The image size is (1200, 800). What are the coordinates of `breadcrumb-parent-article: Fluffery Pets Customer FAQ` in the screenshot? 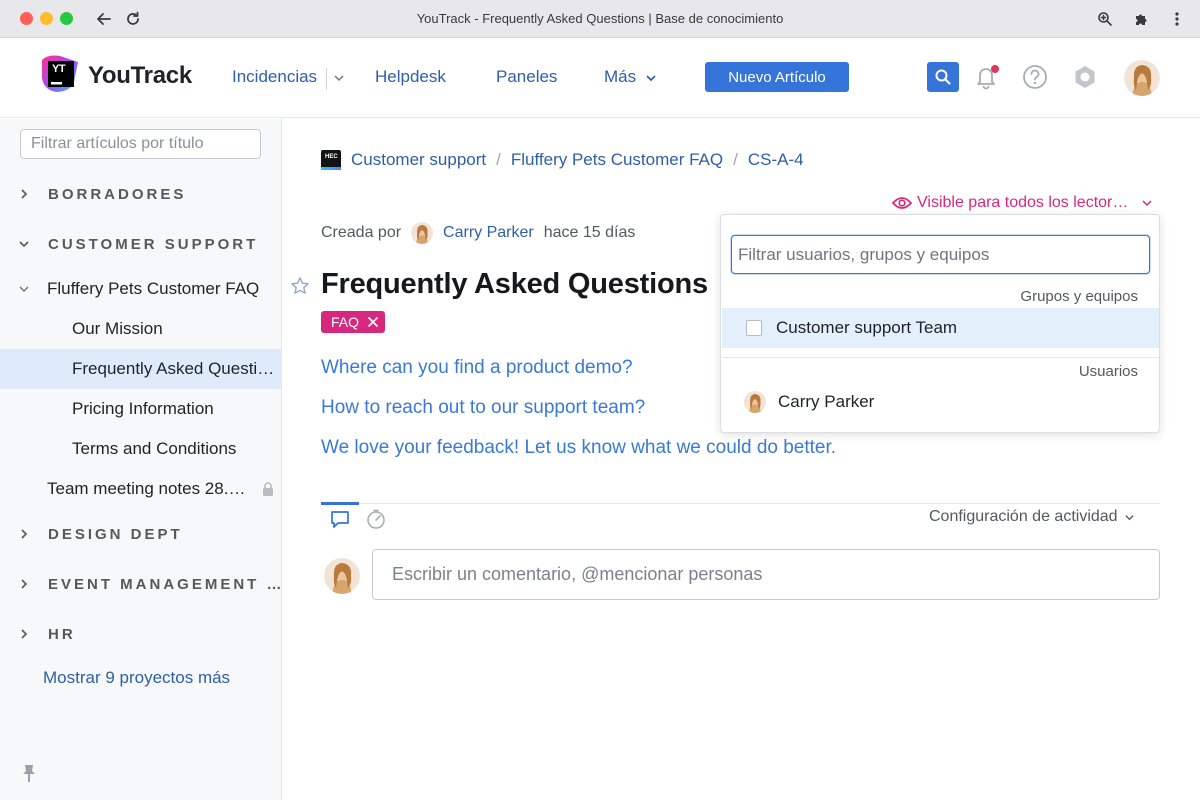 It's located at (617, 160).